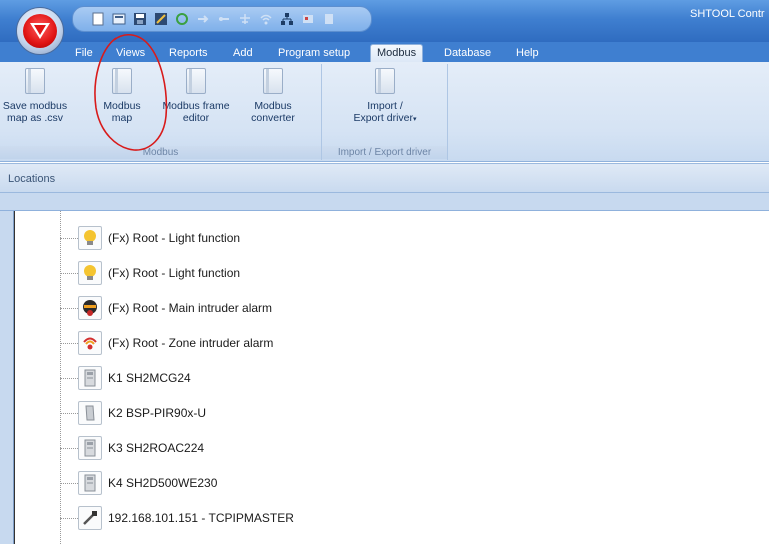 The width and height of the screenshot is (769, 544). I want to click on open-icon, so click(119, 19).